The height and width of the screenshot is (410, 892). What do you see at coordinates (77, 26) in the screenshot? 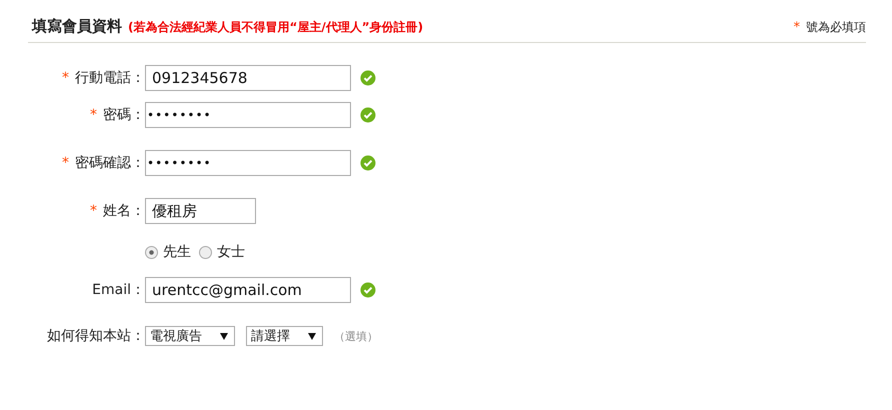
I see `section-title: 填寫會員資料` at bounding box center [77, 26].